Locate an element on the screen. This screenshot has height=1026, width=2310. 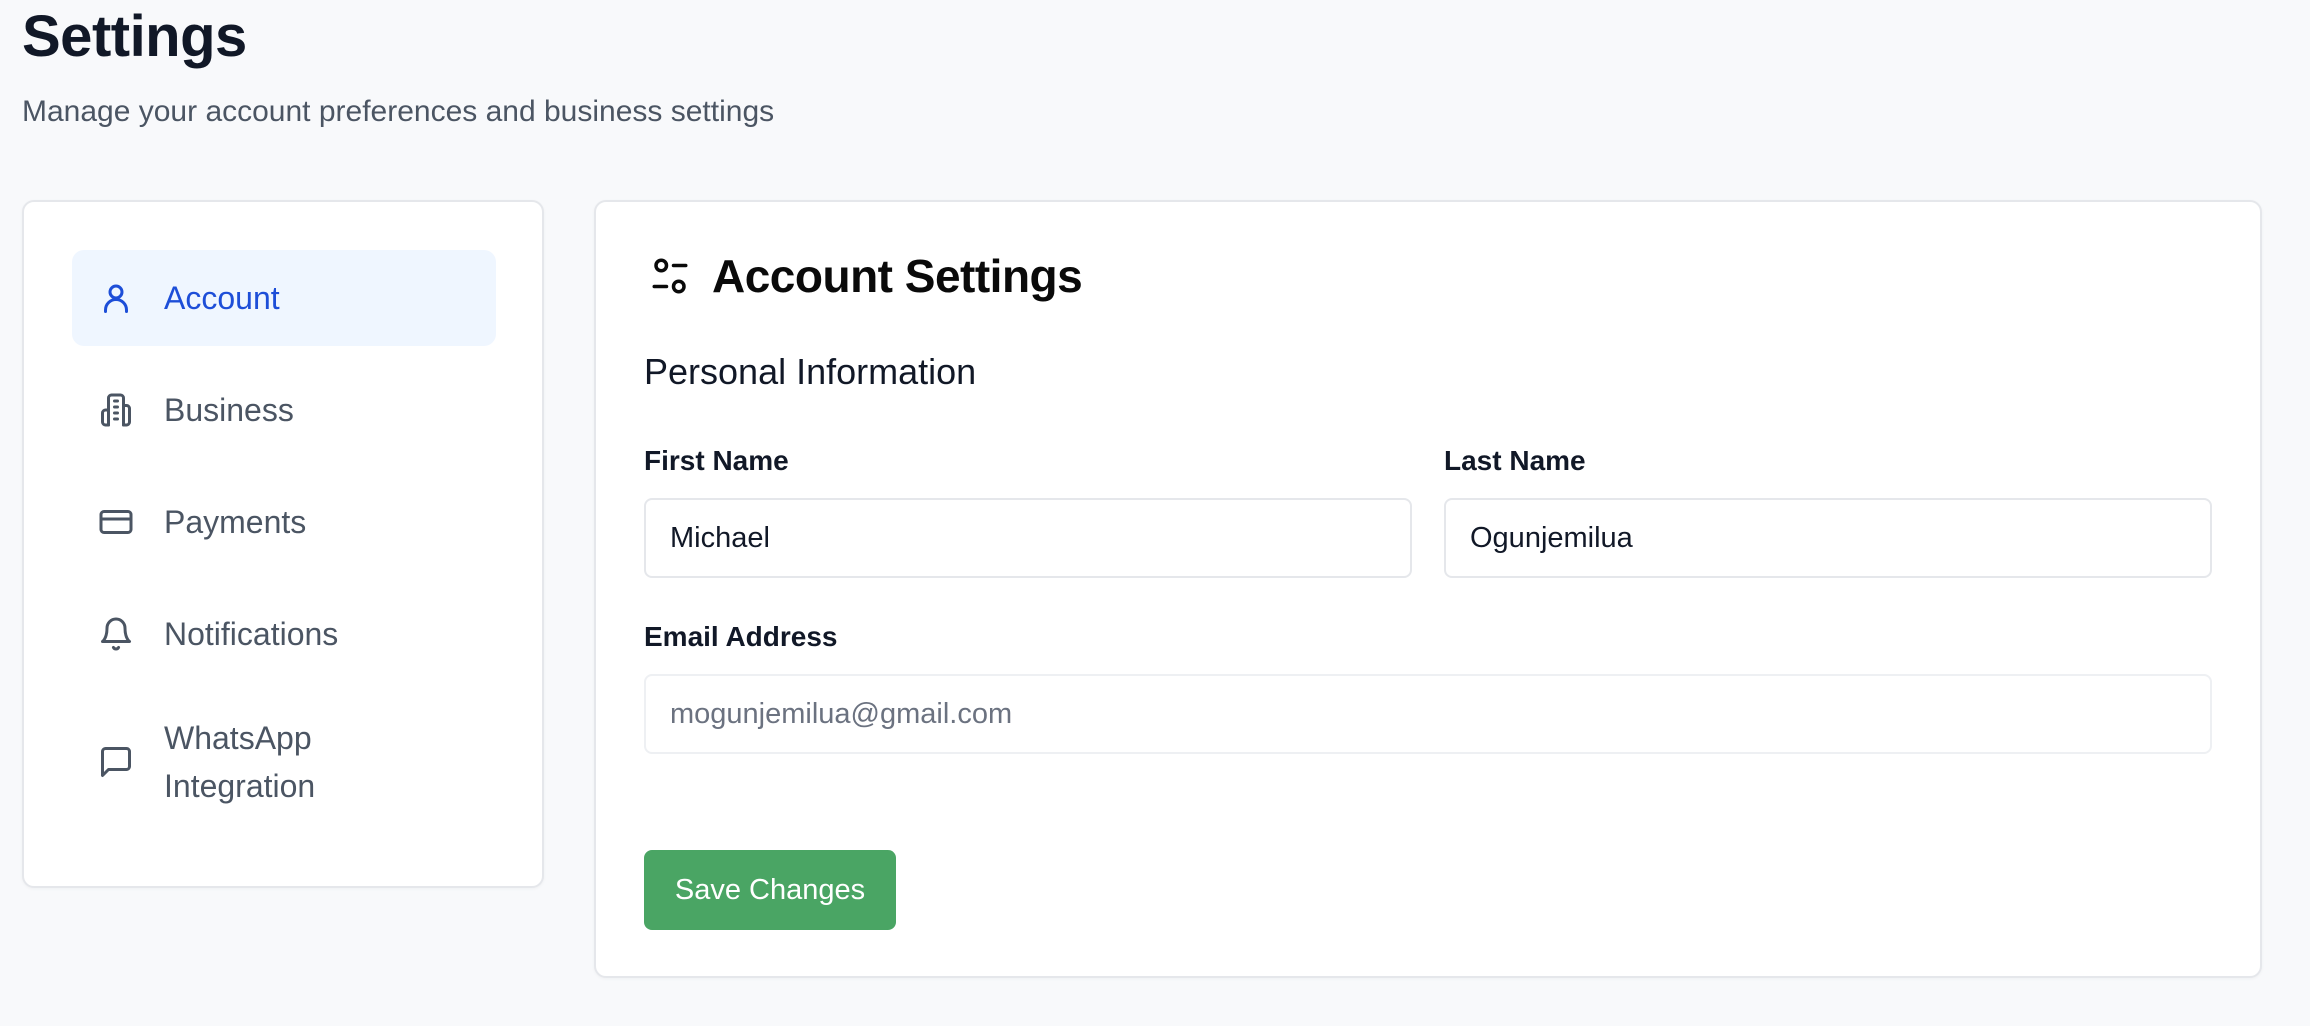
first-name-field is located at coordinates (1028, 538).